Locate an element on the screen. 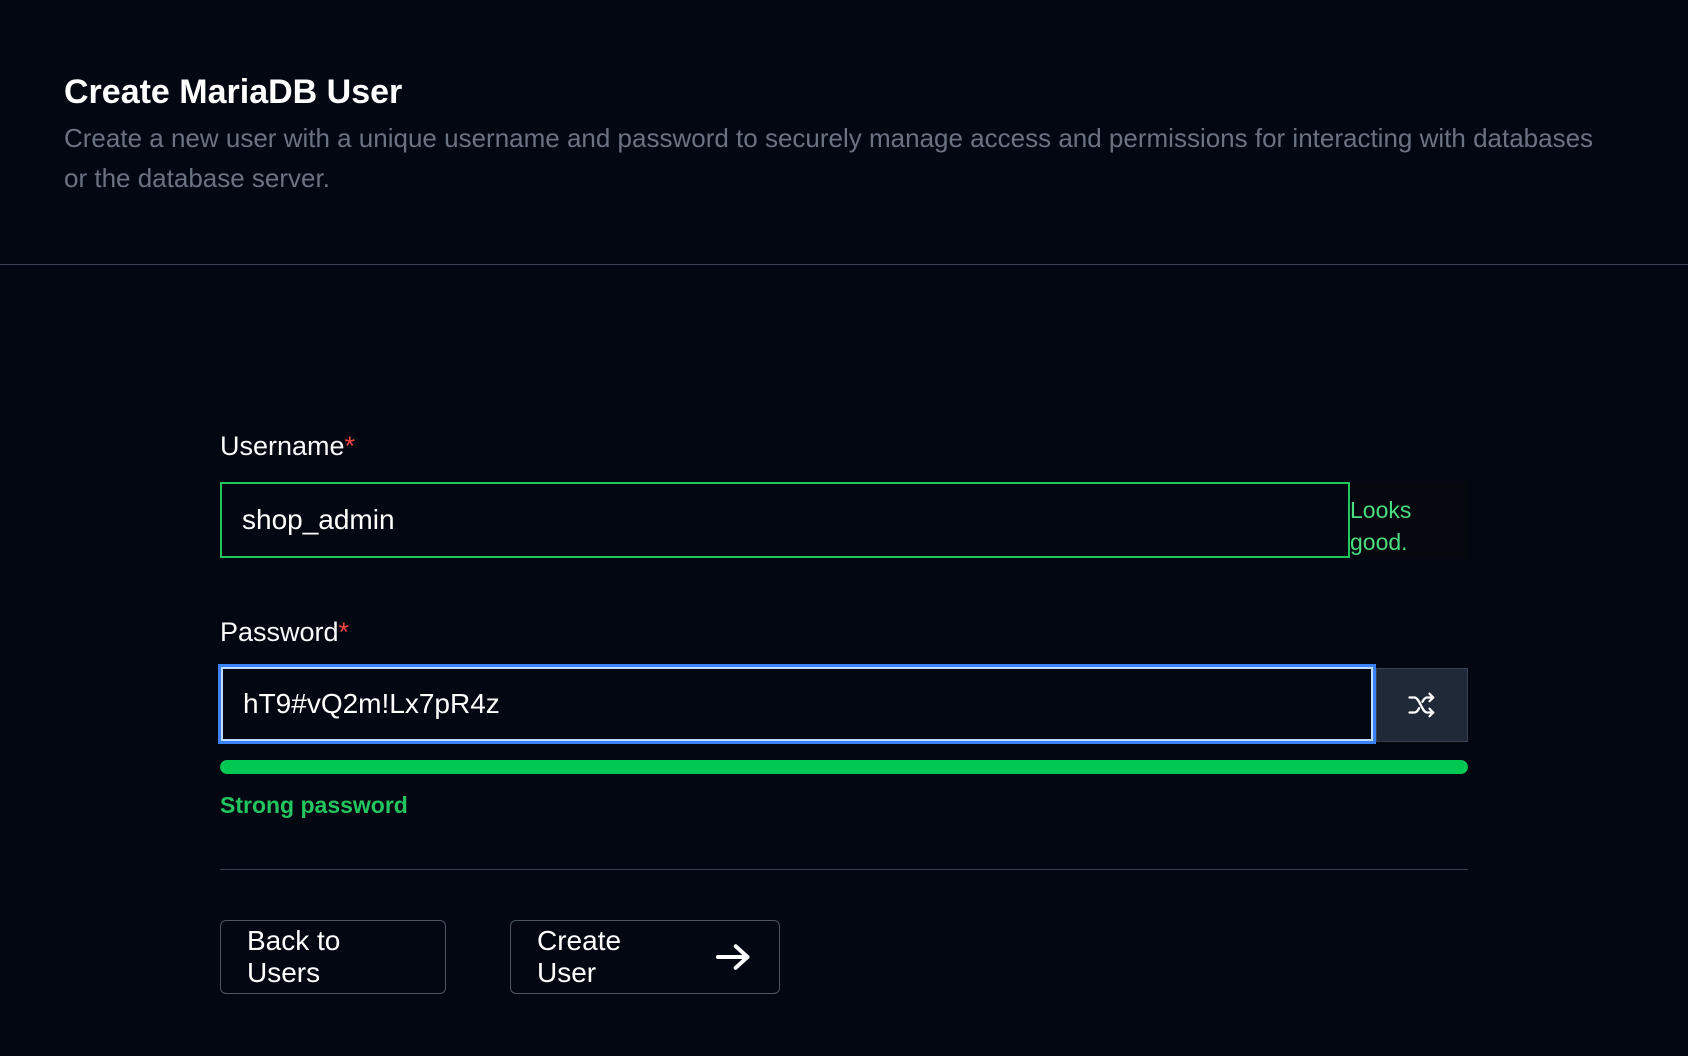  password-row is located at coordinates (843, 704).